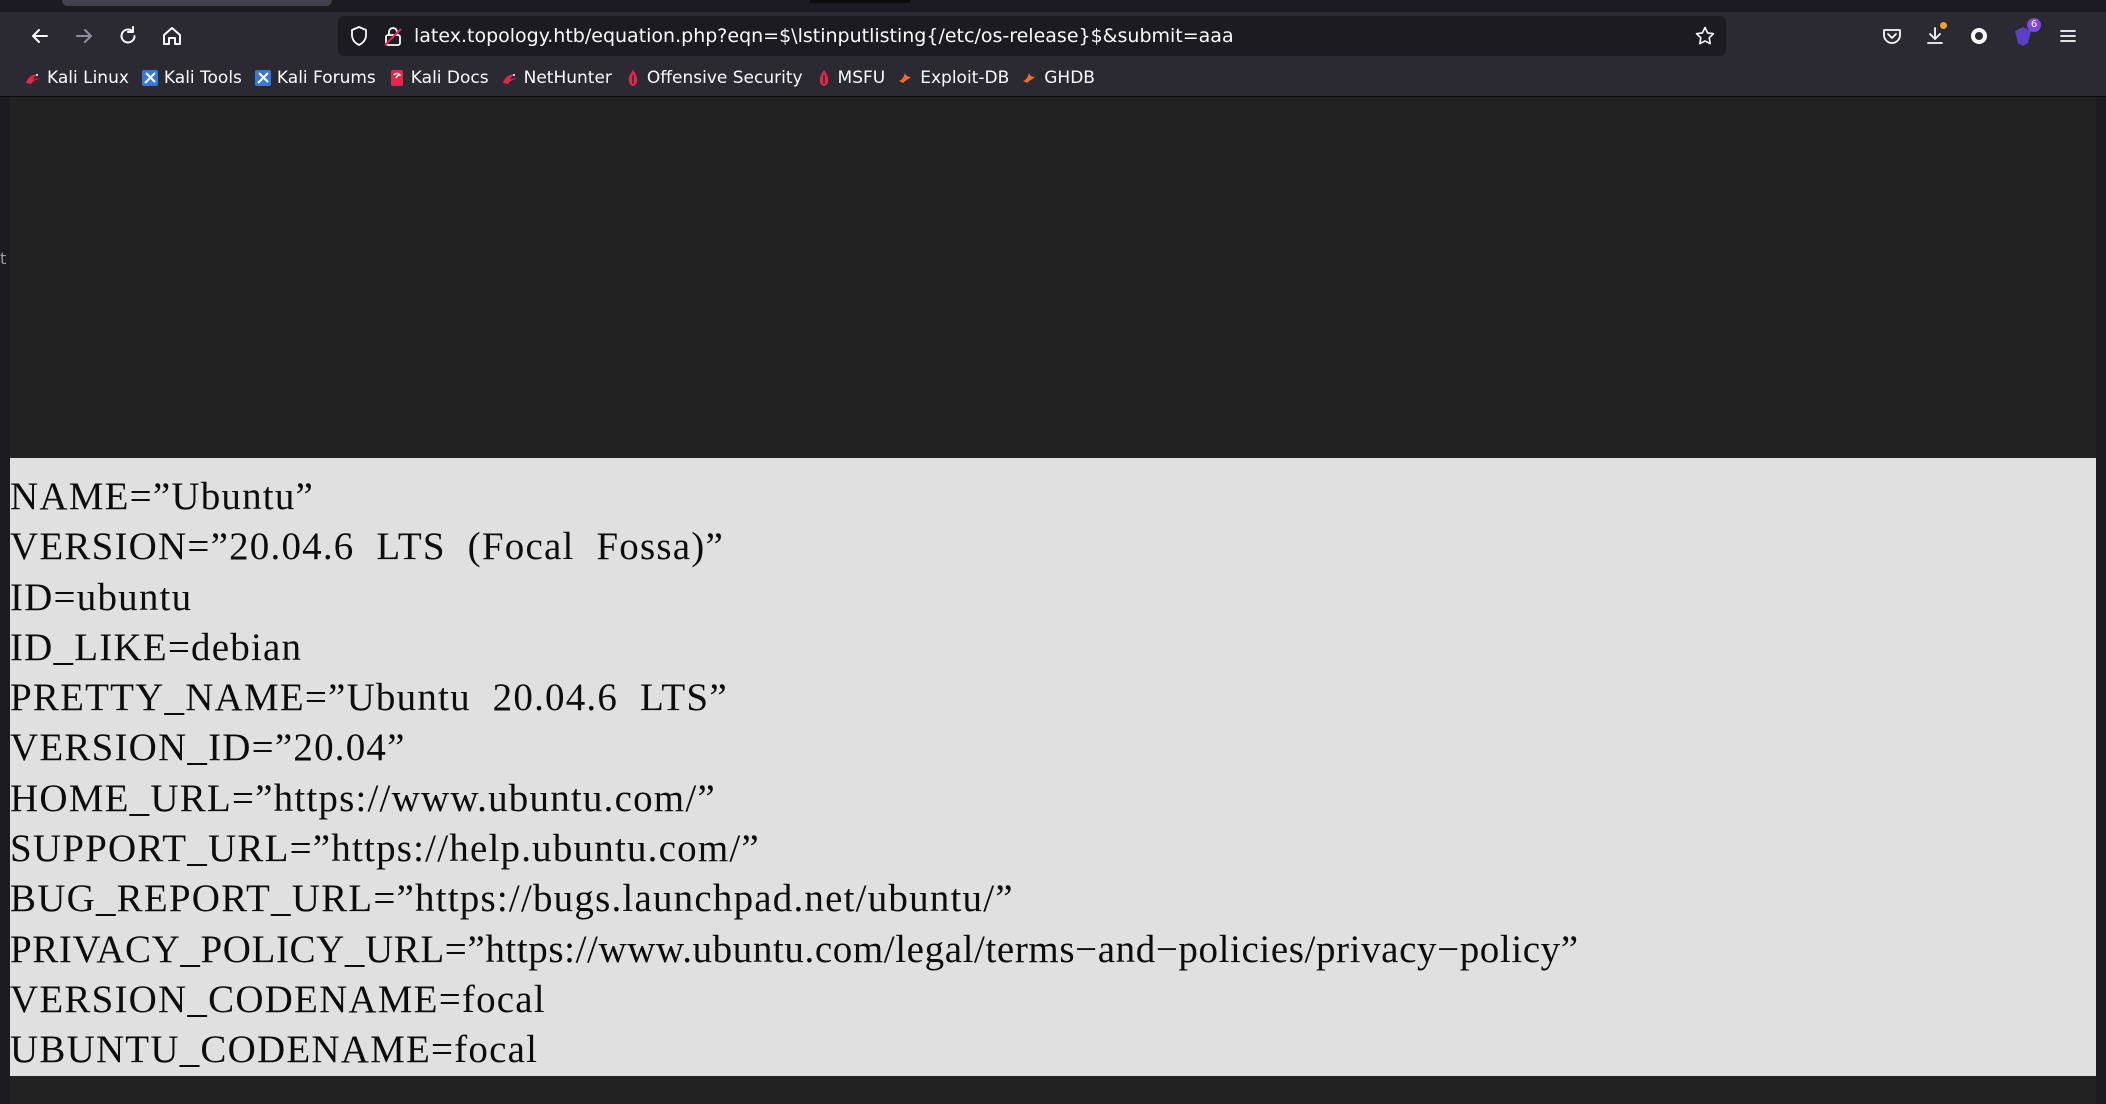 This screenshot has width=2106, height=1104. What do you see at coordinates (202, 78) in the screenshot?
I see `bookmark-label: Kali Tools` at bounding box center [202, 78].